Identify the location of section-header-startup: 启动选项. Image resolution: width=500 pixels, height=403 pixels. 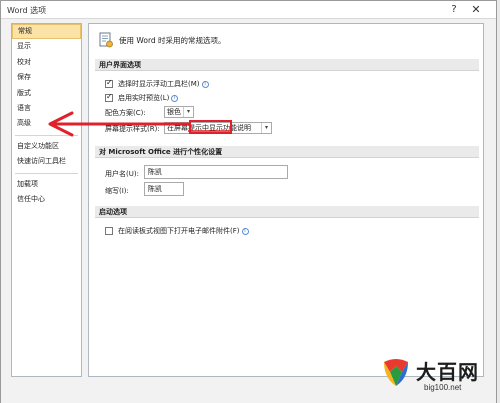
(287, 212).